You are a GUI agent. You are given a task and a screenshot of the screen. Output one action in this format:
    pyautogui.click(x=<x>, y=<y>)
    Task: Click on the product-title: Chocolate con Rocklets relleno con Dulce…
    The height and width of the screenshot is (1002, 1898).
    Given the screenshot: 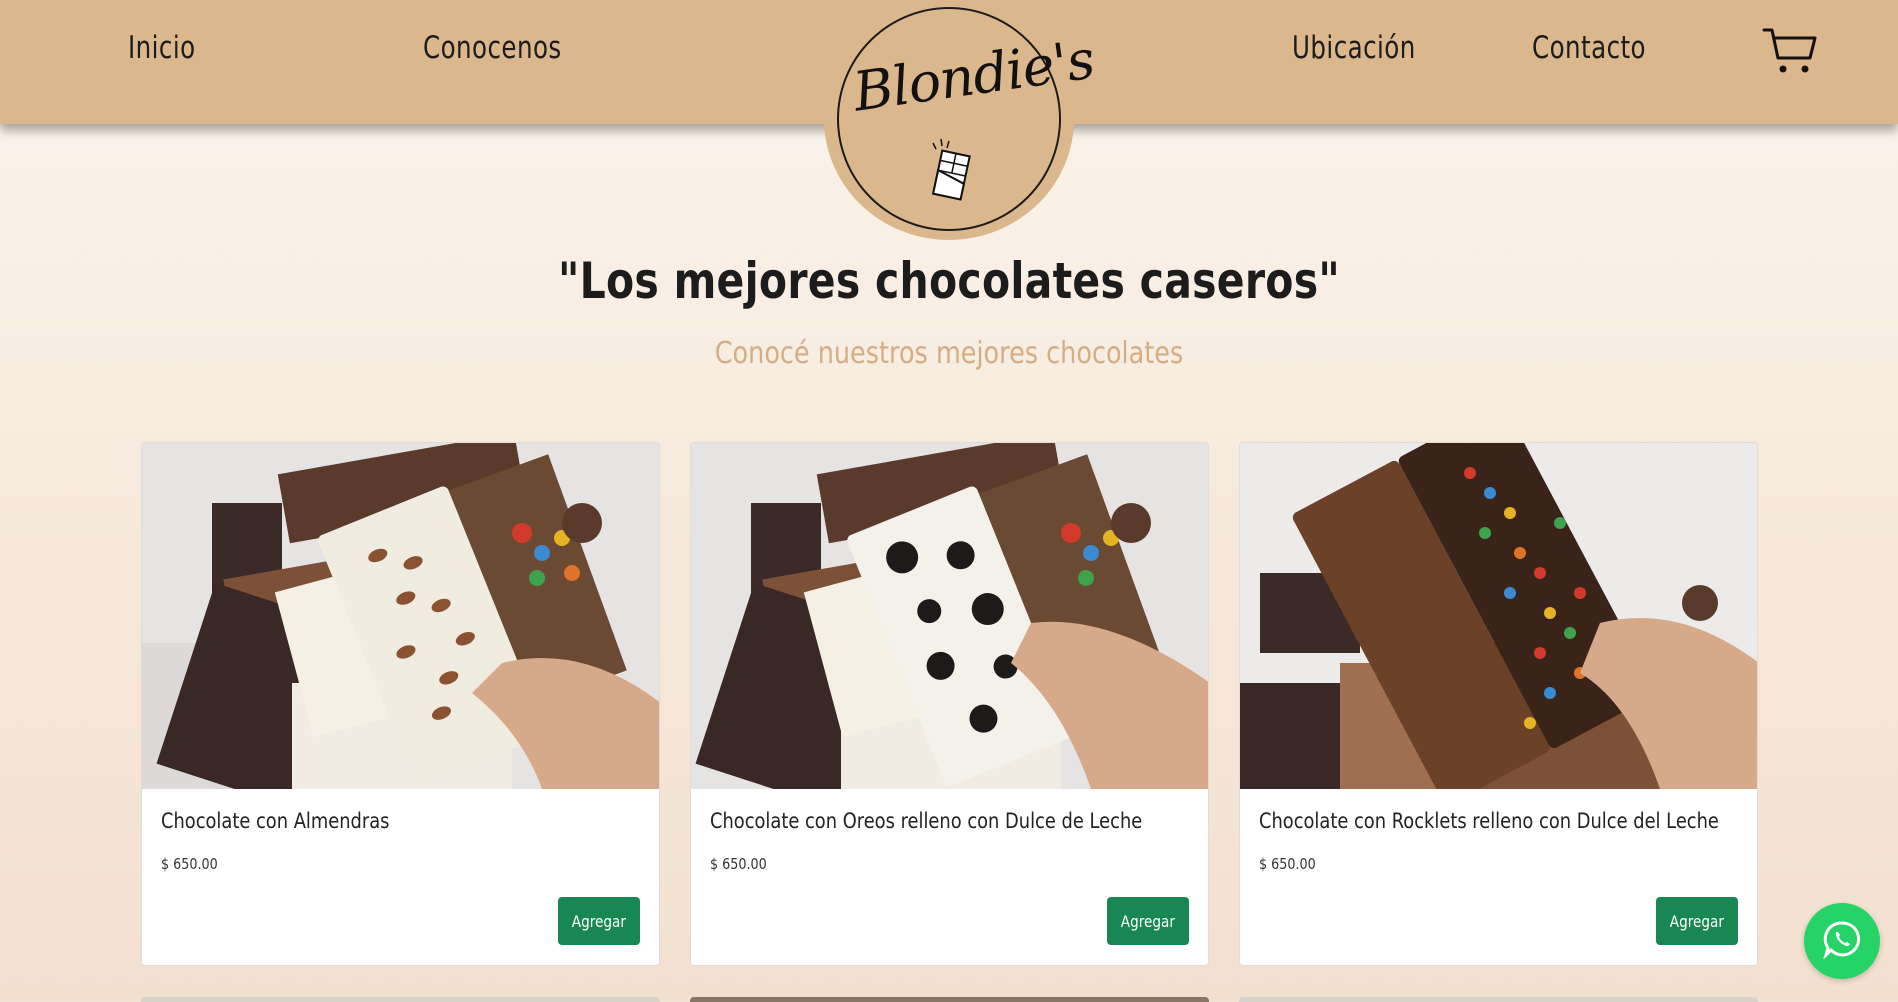 What is the action you would take?
    pyautogui.click(x=1489, y=821)
    